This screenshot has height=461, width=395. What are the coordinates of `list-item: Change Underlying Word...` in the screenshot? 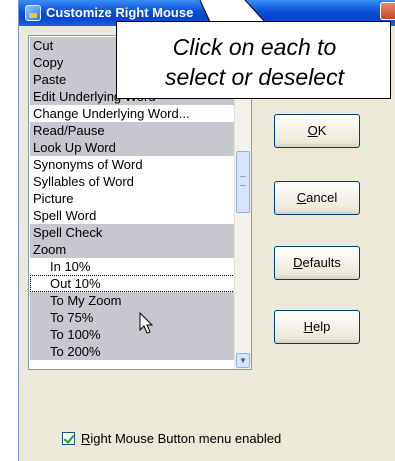 It's located at (132, 113).